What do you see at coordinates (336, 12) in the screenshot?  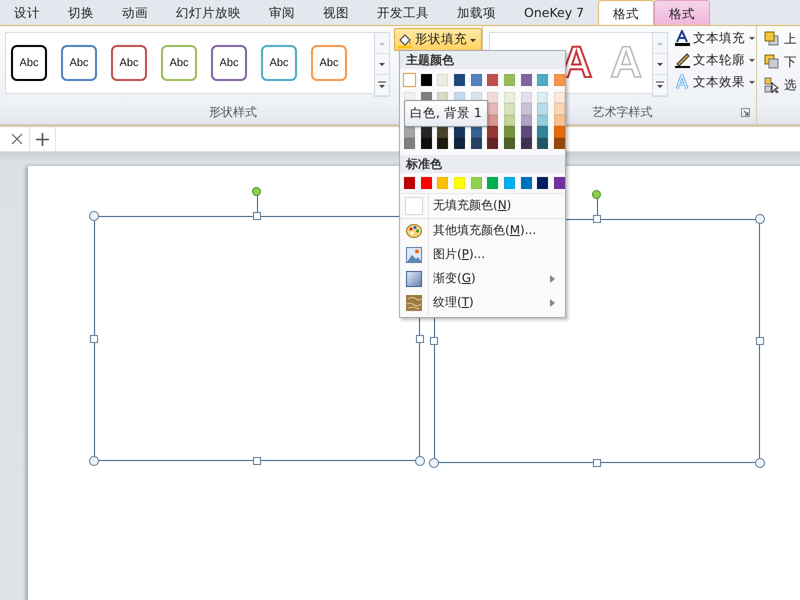 I see `ribbon-tab: 视图` at bounding box center [336, 12].